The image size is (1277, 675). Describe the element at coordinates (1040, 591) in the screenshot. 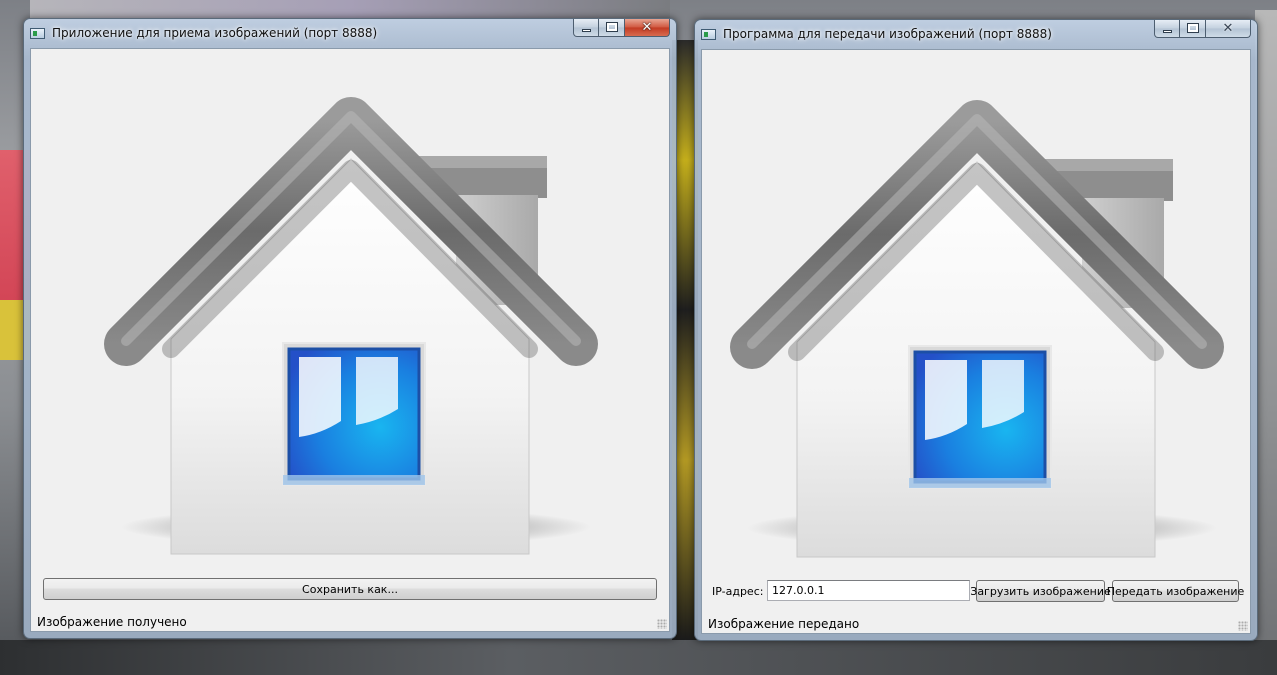

I see `load-image-button: Загрузить изображение` at that location.